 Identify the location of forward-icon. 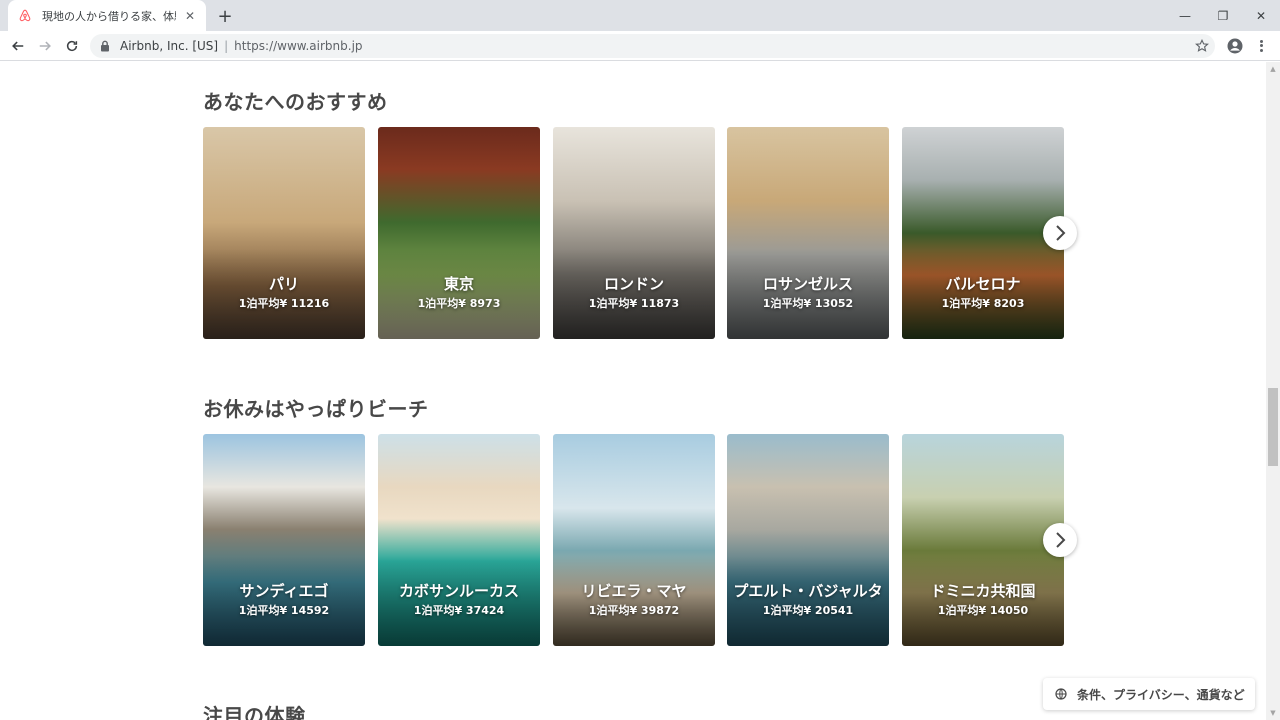
(45, 46).